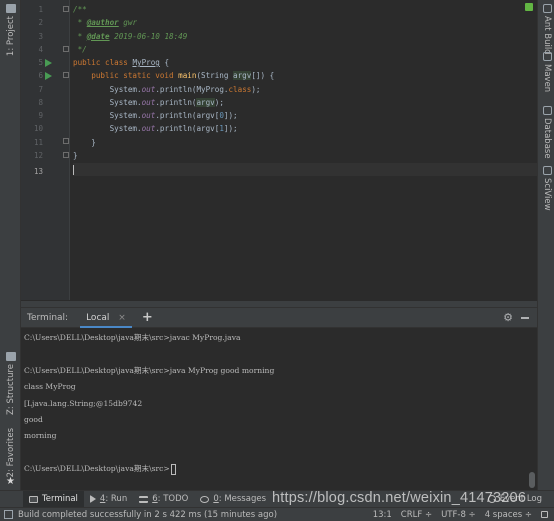  Describe the element at coordinates (173, 469) in the screenshot. I see `terminal-cursor` at that location.